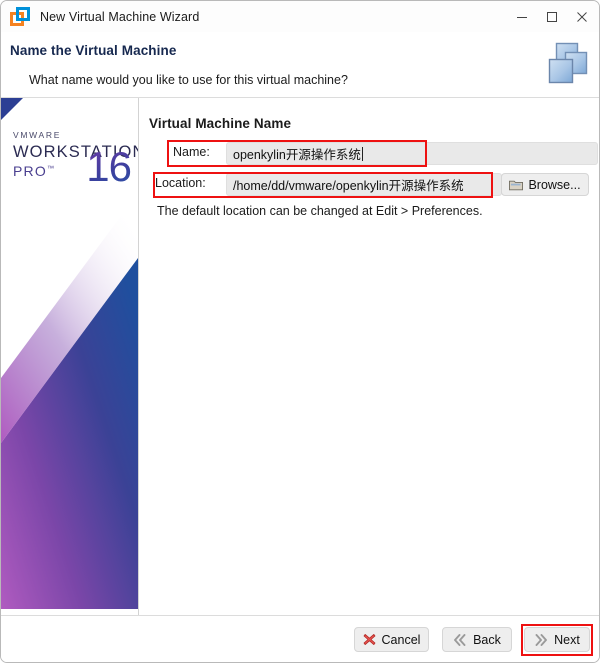  I want to click on next-button: Next, so click(557, 639).